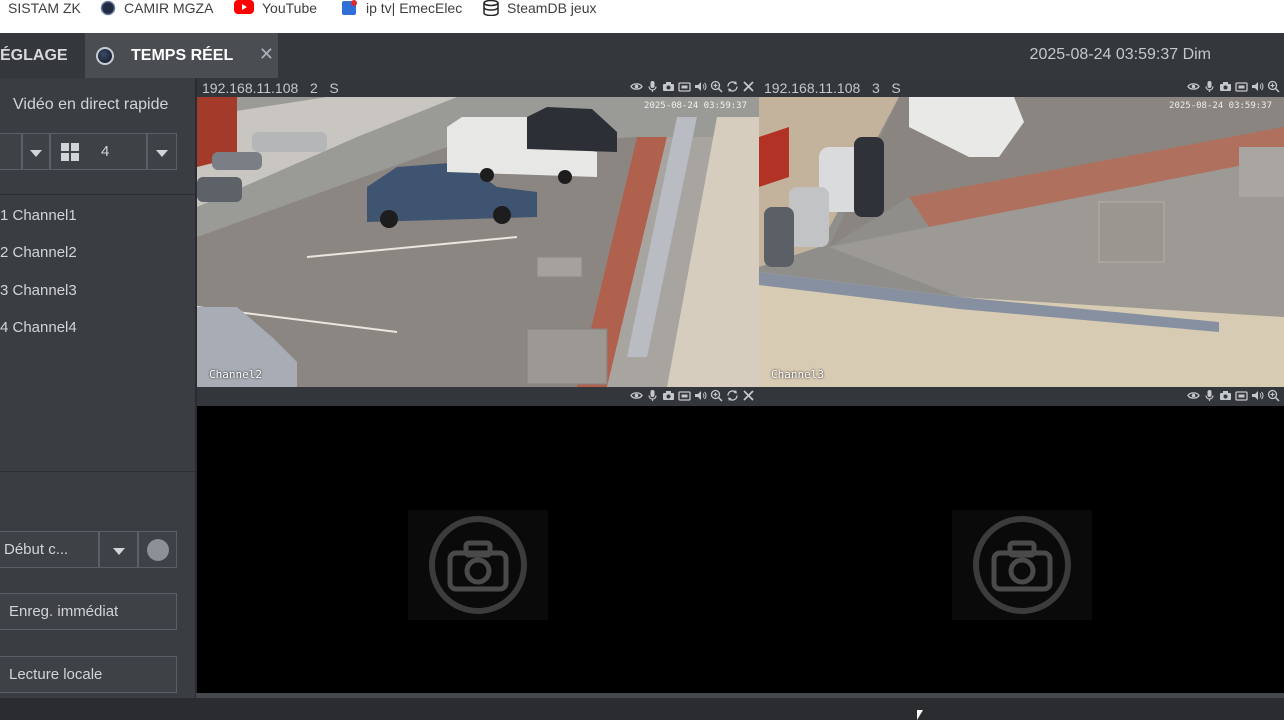 This screenshot has height=720, width=1284. I want to click on tab-temps-reel: TEMPS RÉEL ✕, so click(181, 55).